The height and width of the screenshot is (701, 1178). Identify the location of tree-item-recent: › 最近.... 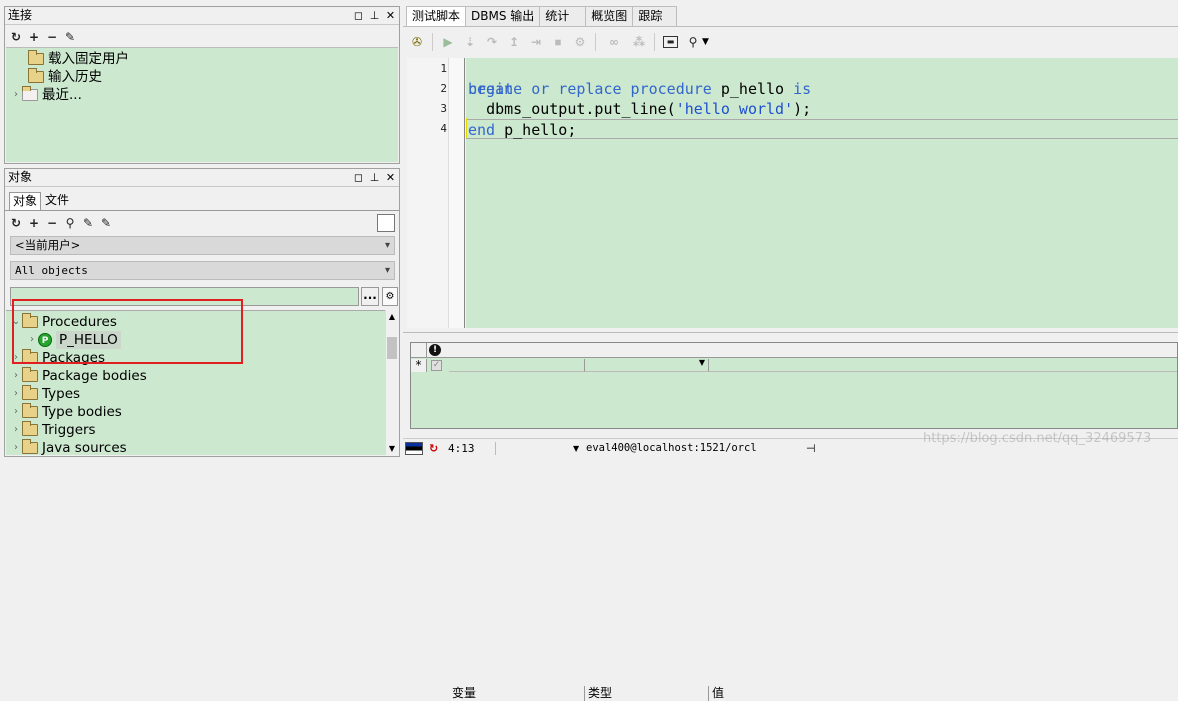
(46, 95).